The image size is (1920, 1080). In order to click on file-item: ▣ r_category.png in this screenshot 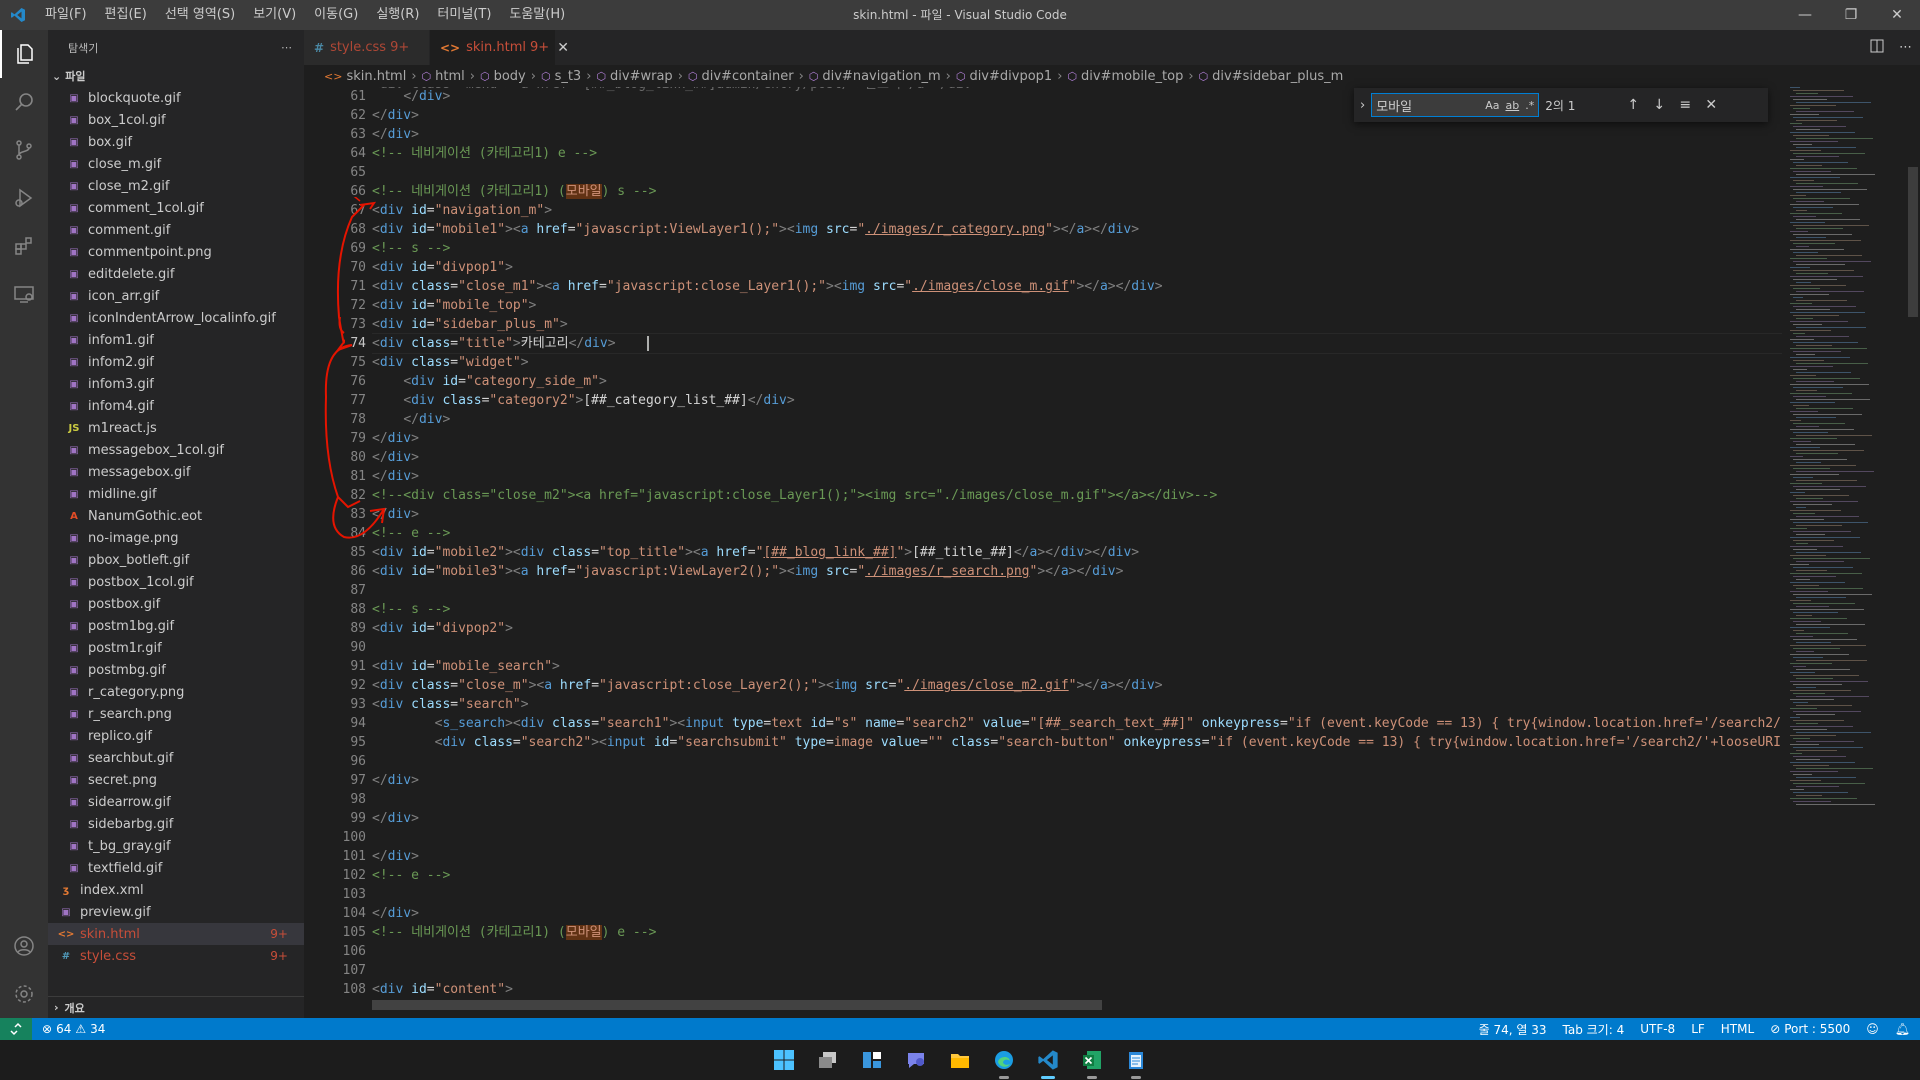, I will do `click(176, 692)`.